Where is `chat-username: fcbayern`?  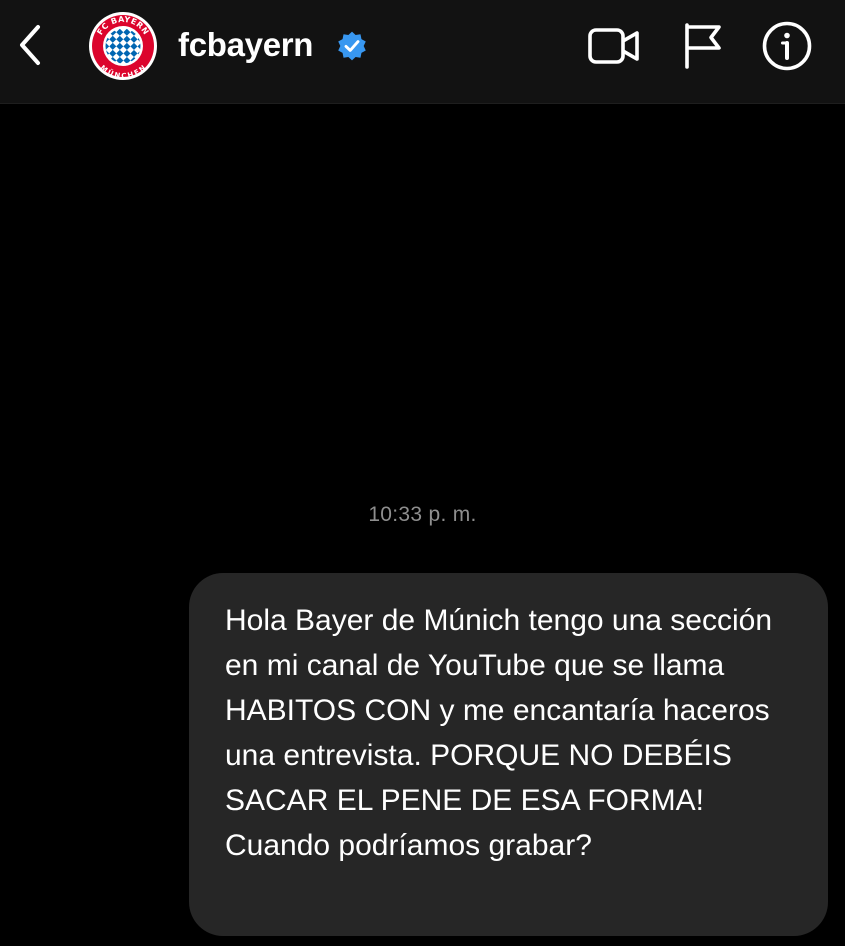 chat-username: fcbayern is located at coordinates (245, 45).